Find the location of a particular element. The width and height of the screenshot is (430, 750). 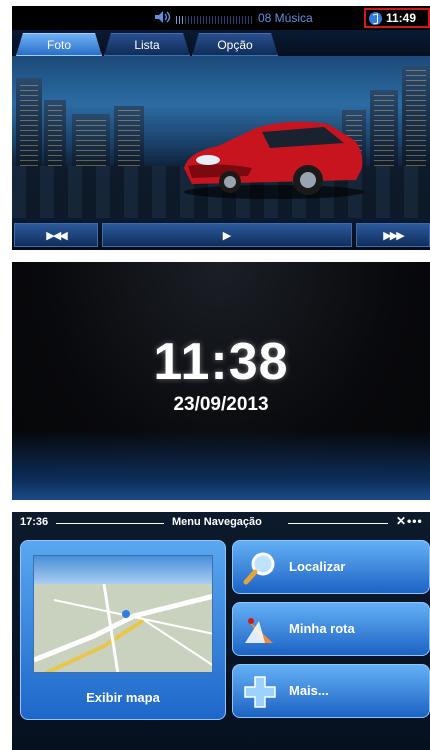

tab-opcao: Opção is located at coordinates (235, 44).